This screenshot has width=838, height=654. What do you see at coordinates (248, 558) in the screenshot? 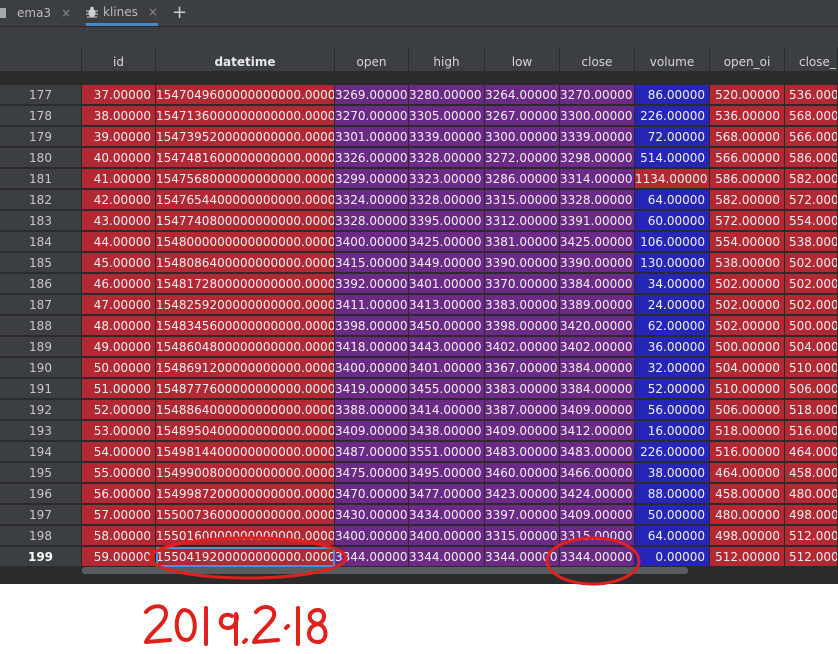
I see `highlight-ellipse-datetime` at bounding box center [248, 558].